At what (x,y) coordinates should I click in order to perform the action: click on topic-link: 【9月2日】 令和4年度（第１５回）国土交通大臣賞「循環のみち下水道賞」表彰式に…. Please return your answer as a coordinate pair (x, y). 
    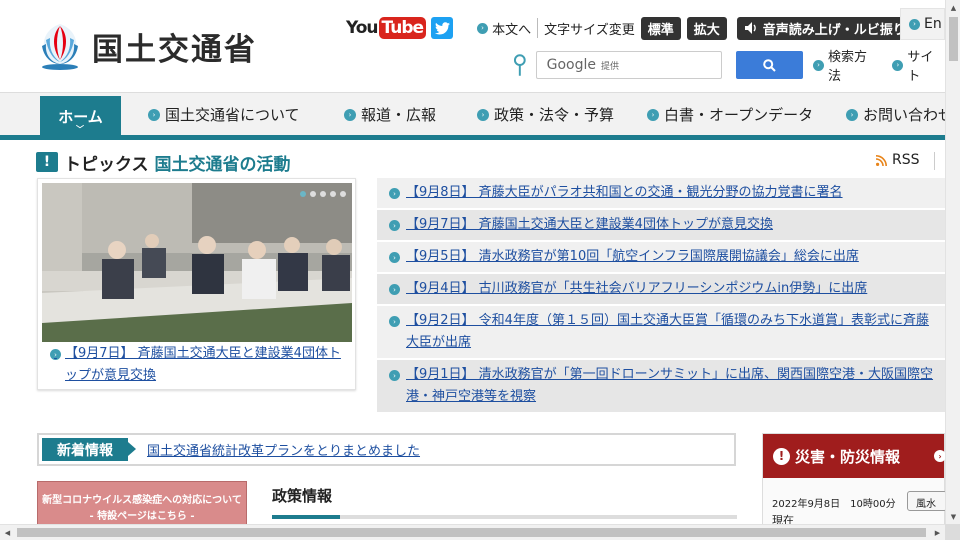
    Looking at the image, I should click on (667, 331).